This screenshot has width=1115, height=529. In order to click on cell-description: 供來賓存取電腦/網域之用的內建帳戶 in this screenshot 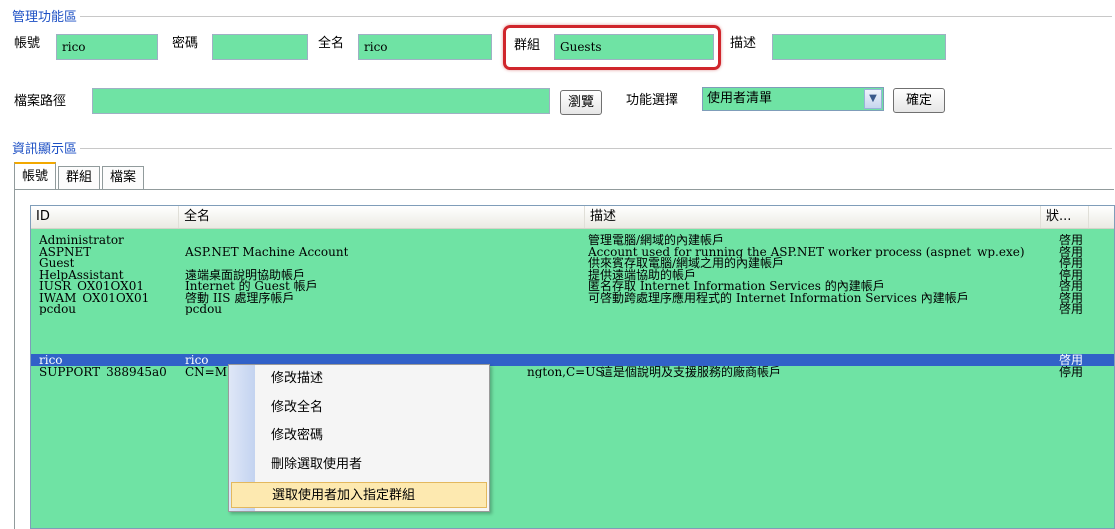, I will do `click(686, 263)`.